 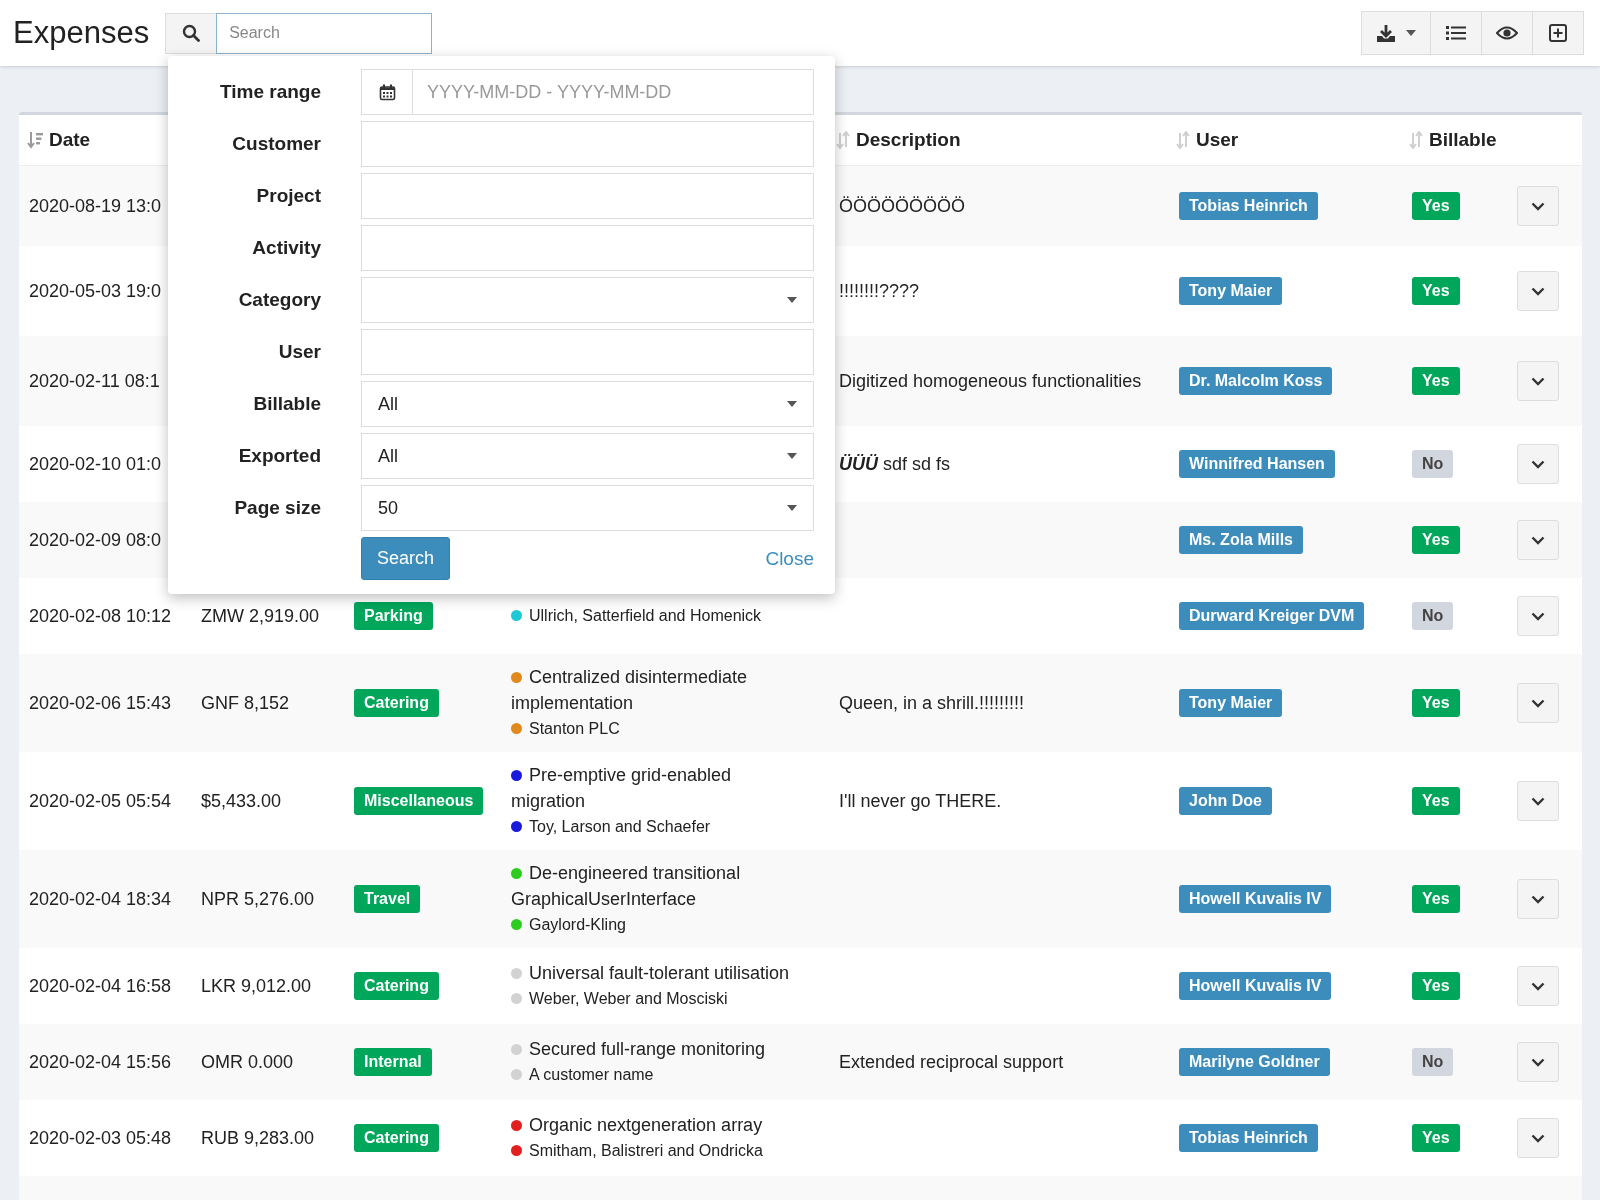 I want to click on select-field, so click(x=587, y=300).